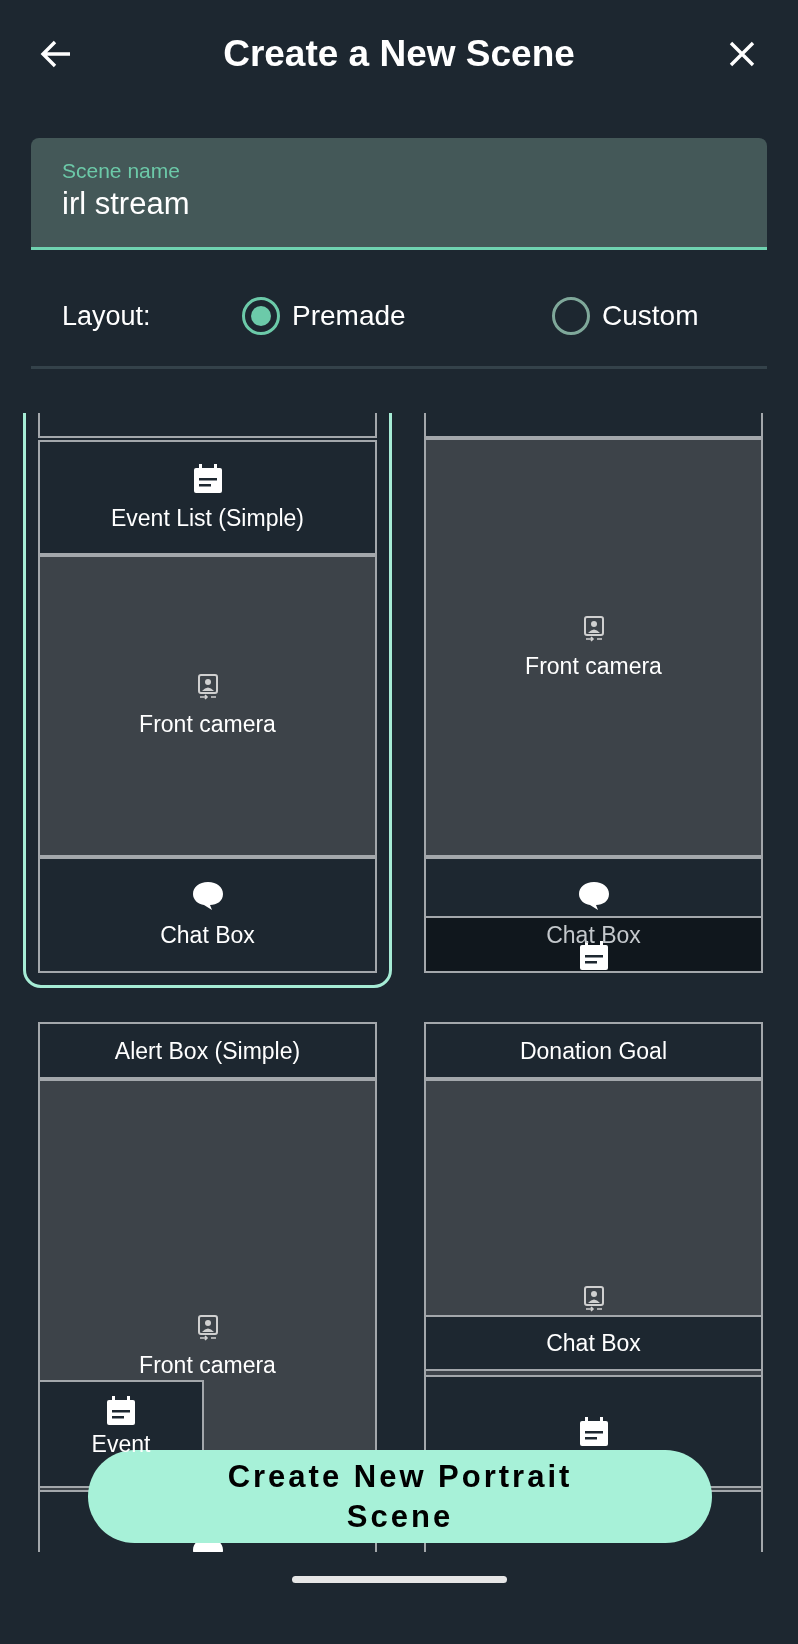 The width and height of the screenshot is (798, 1644). Describe the element at coordinates (207, 517) in the screenshot. I see `region-label: Event List (Simple)` at that location.